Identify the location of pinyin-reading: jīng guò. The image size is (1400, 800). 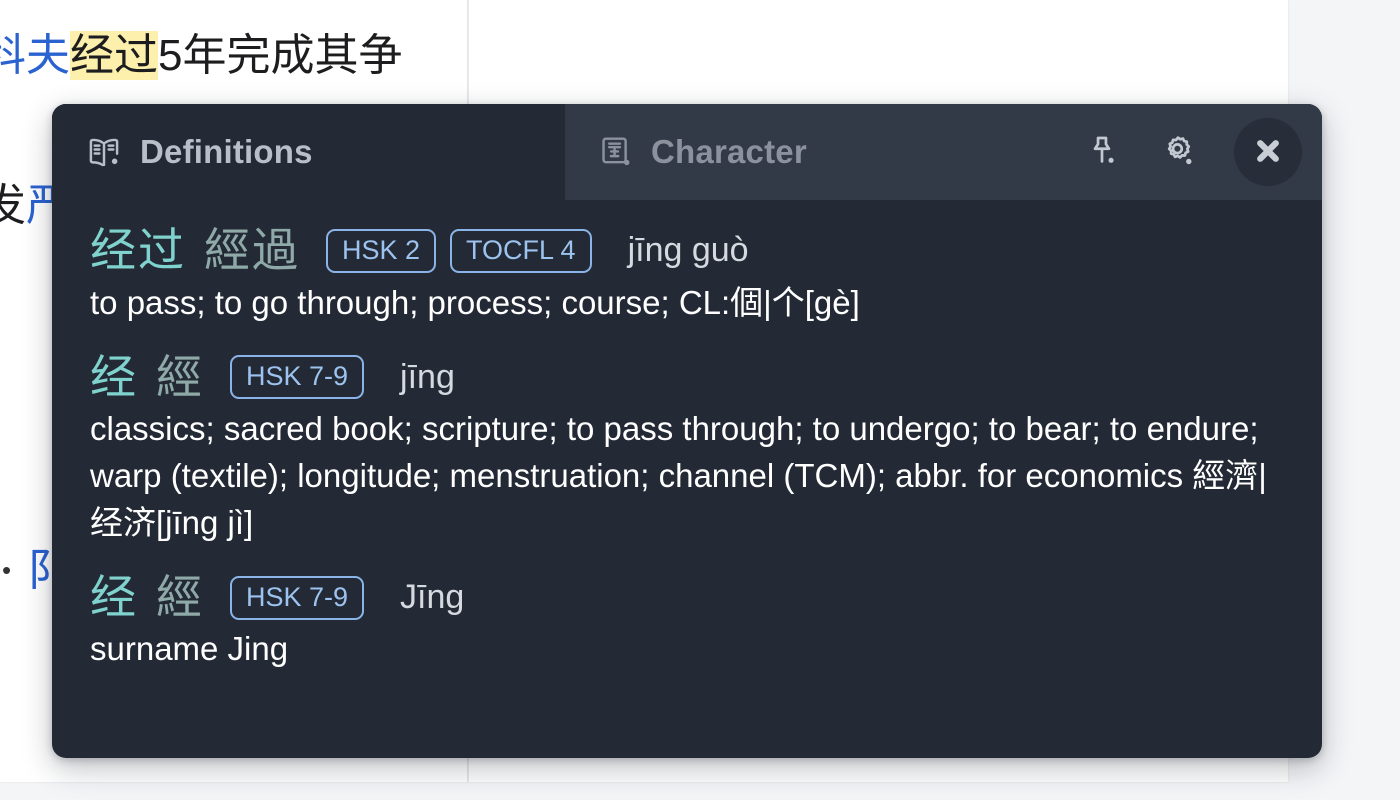
(688, 250).